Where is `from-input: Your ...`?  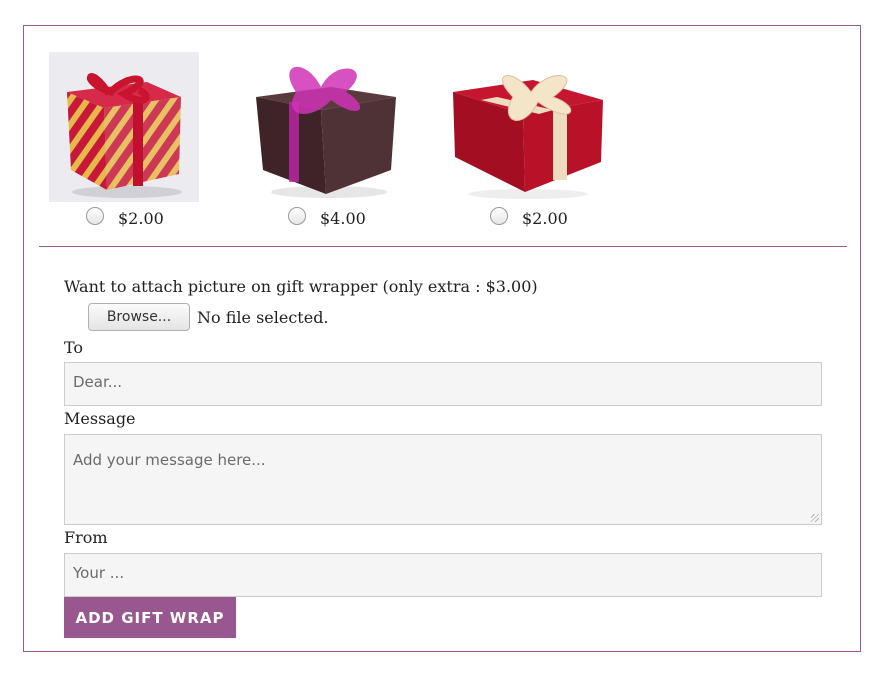 from-input: Your ... is located at coordinates (443, 575).